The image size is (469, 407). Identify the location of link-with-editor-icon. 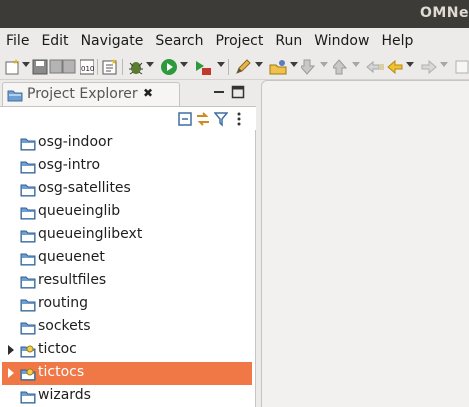
(203, 121).